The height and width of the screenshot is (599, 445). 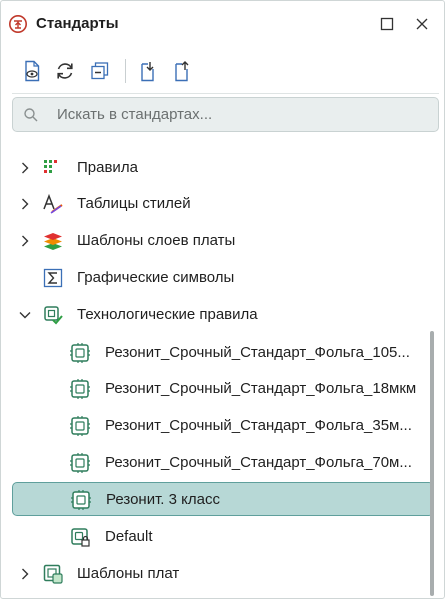 What do you see at coordinates (183, 71) in the screenshot?
I see `export-icon` at bounding box center [183, 71].